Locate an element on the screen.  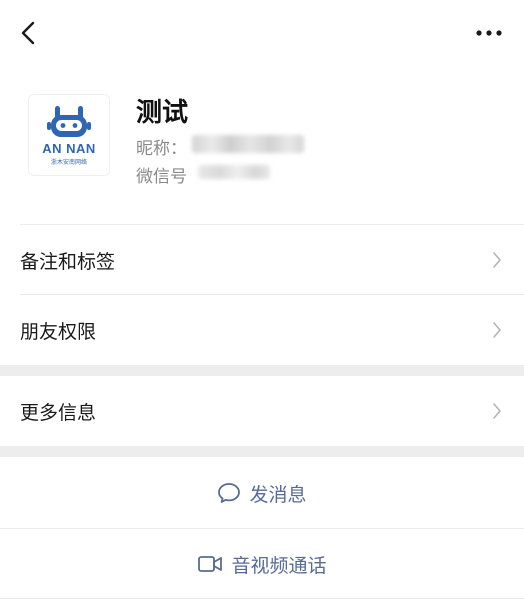
menu-item-label: 朋友权限 is located at coordinates (58, 331).